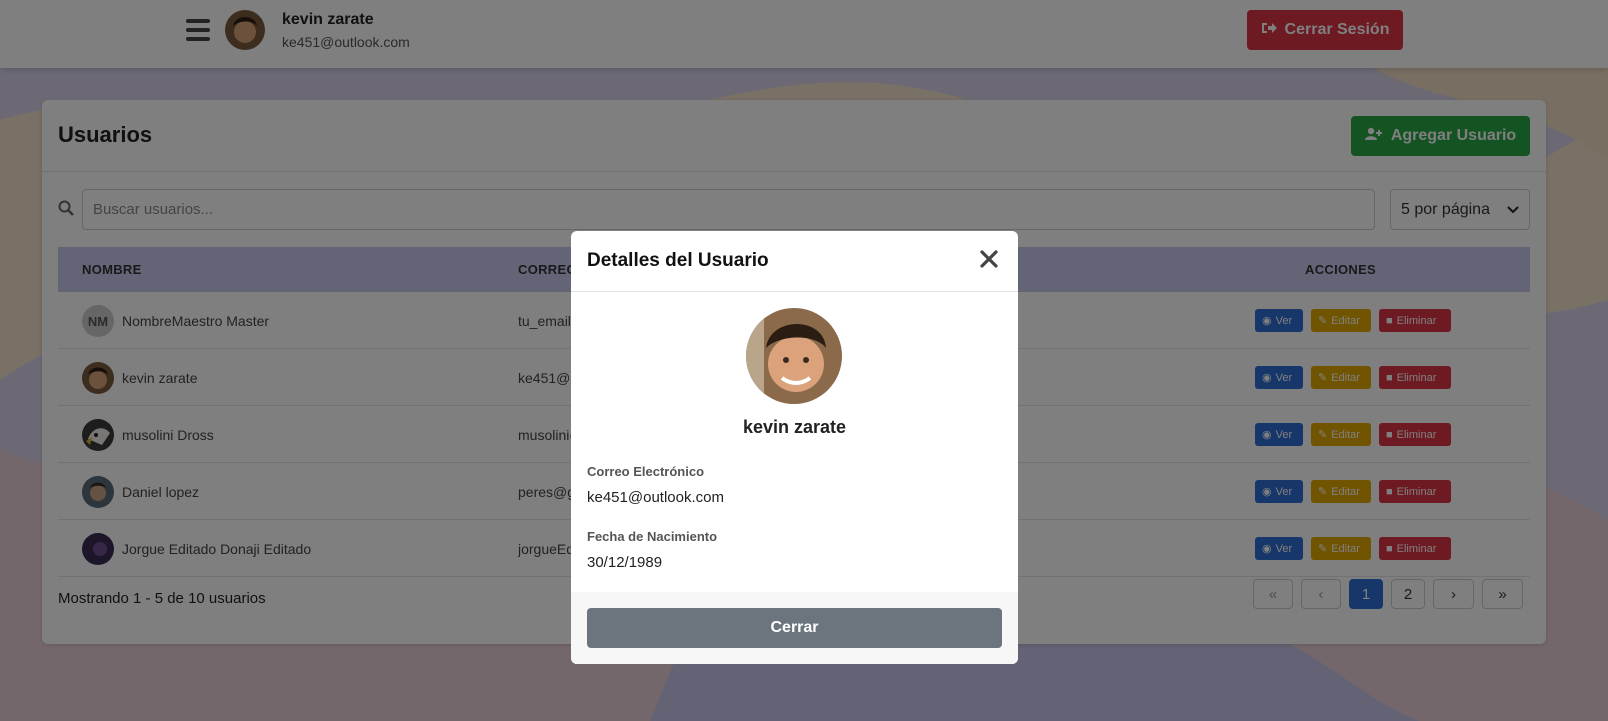 This screenshot has height=721, width=1608. I want to click on birth-date-value: 30/12/1989, so click(625, 562).